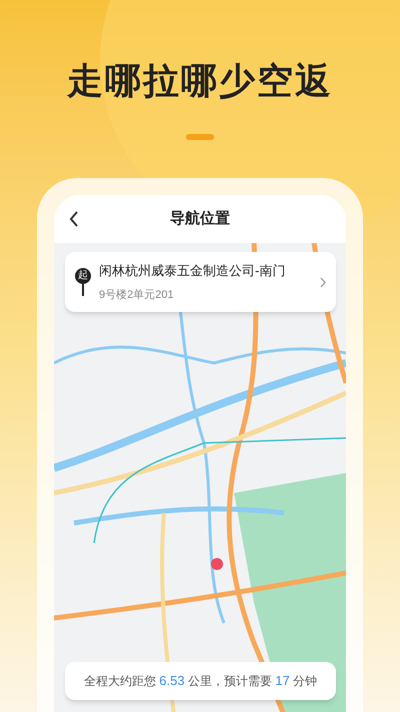 This screenshot has width=400, height=712. Describe the element at coordinates (200, 282) in the screenshot. I see `location-card: 起 闲林杭州威泰五金制造公司-南门 9号楼2单元201` at that location.